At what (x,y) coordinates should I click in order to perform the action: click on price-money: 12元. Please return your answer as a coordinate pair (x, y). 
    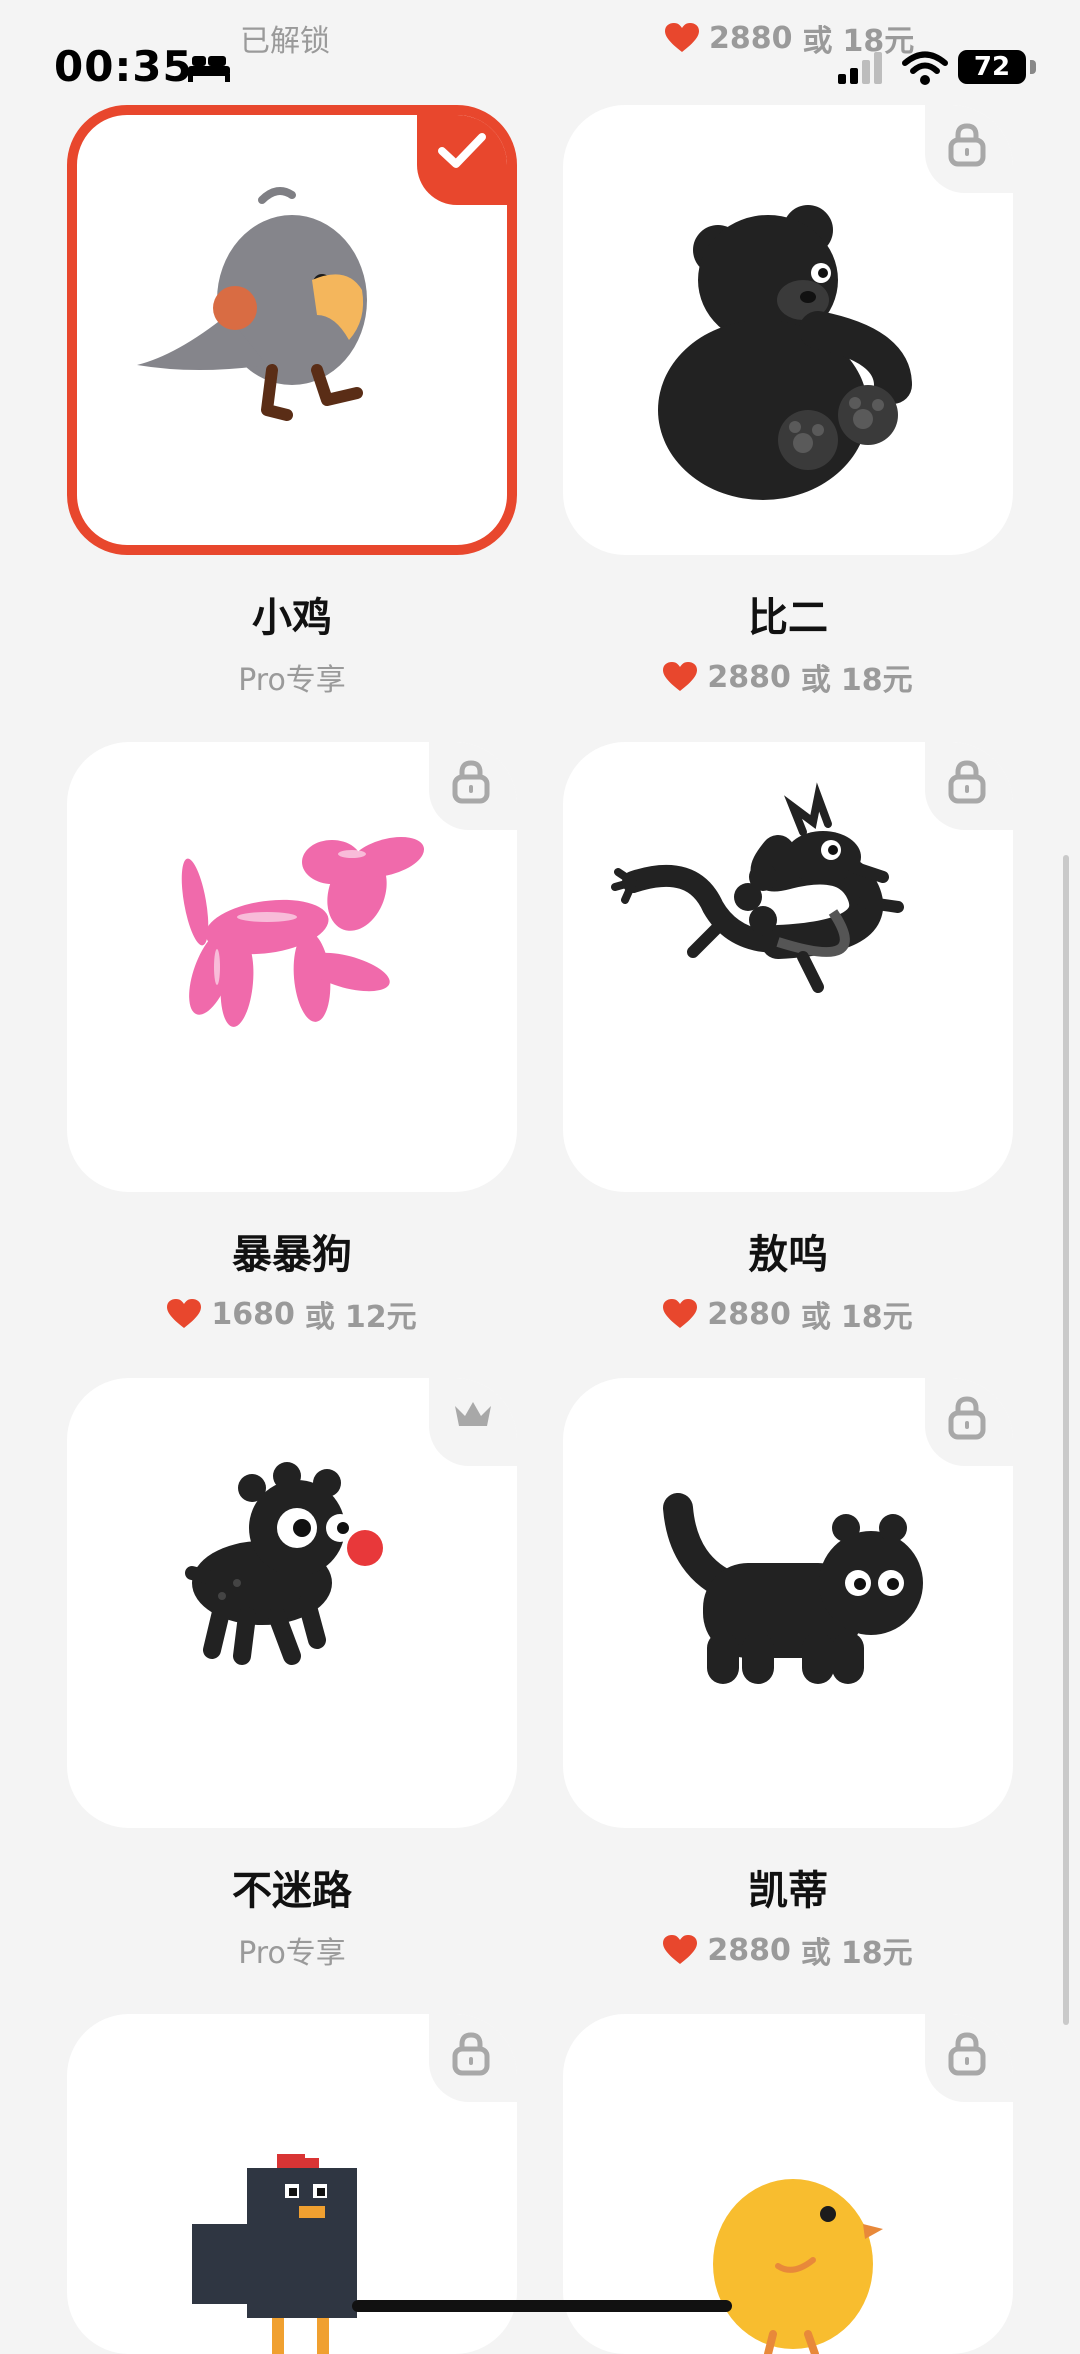
    Looking at the image, I should click on (380, 1317).